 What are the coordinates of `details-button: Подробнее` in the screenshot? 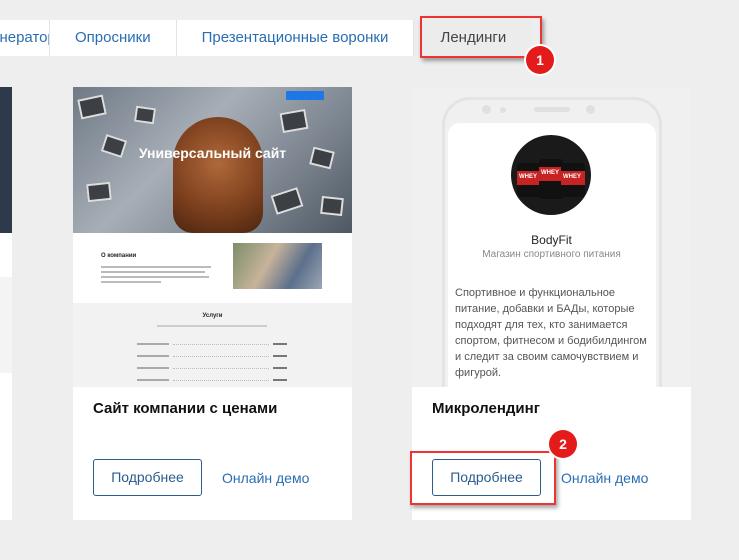 It's located at (147, 477).